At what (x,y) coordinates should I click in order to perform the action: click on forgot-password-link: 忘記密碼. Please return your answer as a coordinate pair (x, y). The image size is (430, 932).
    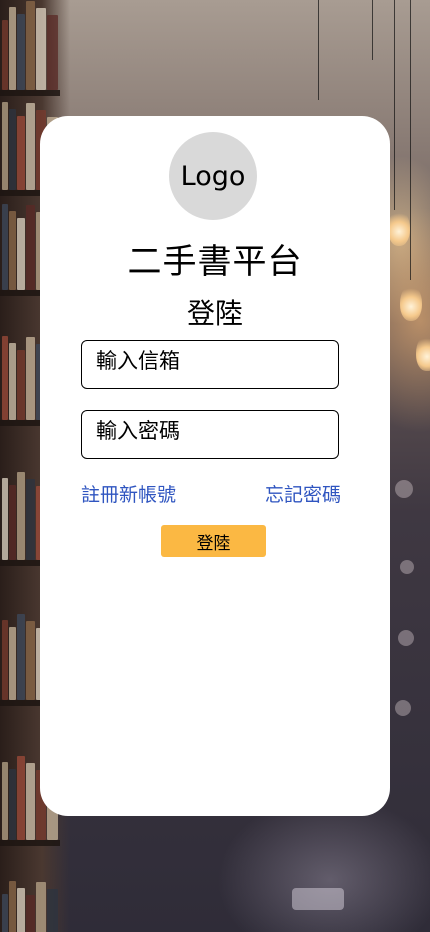
    Looking at the image, I should click on (303, 493).